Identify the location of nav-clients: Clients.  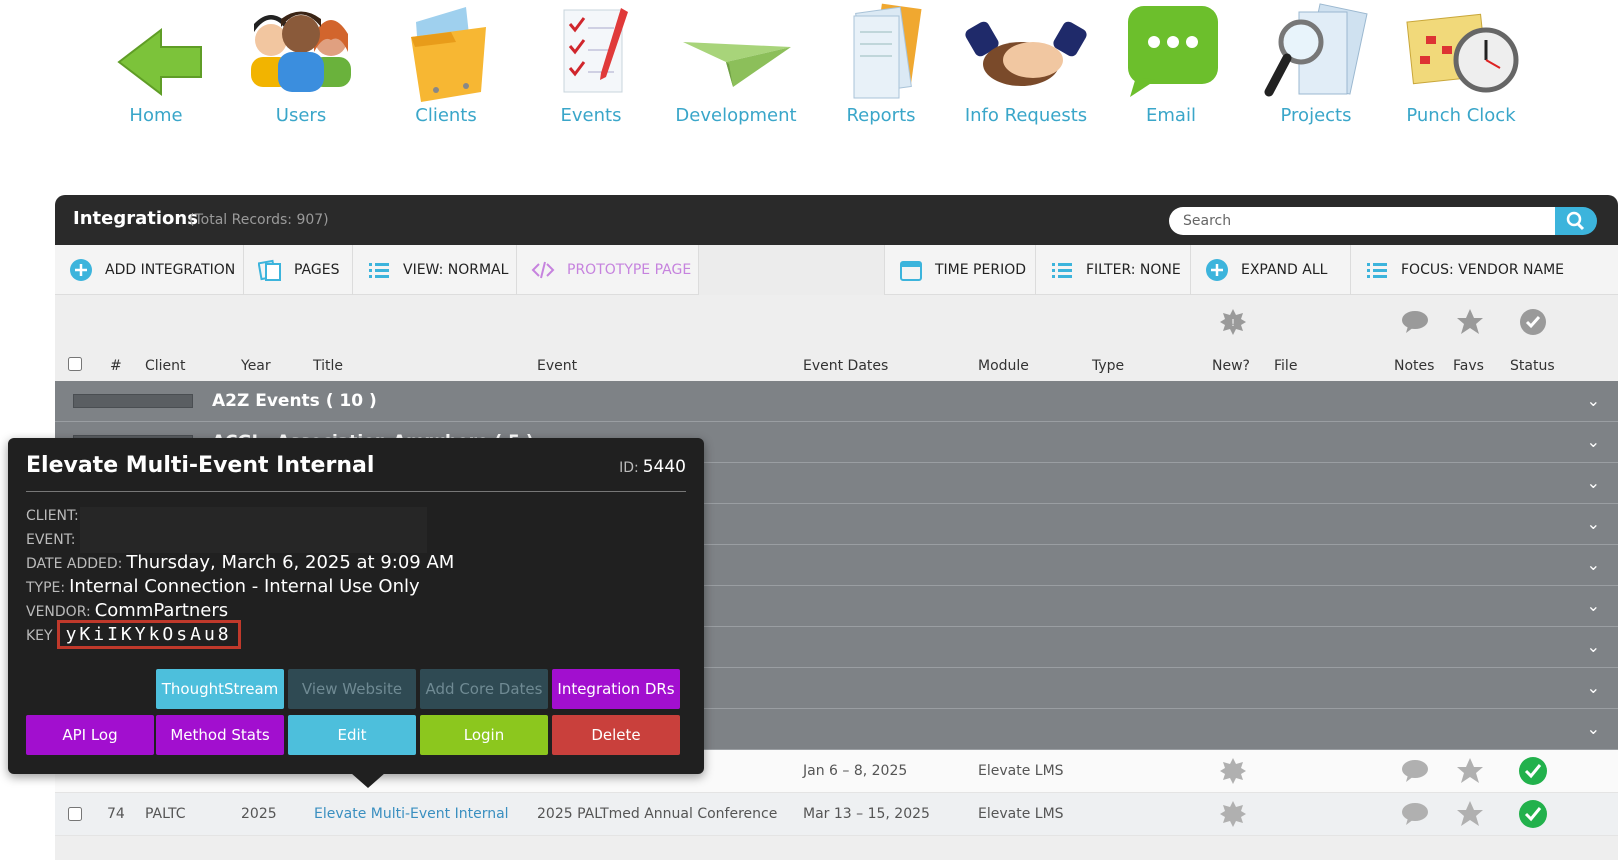
(446, 64).